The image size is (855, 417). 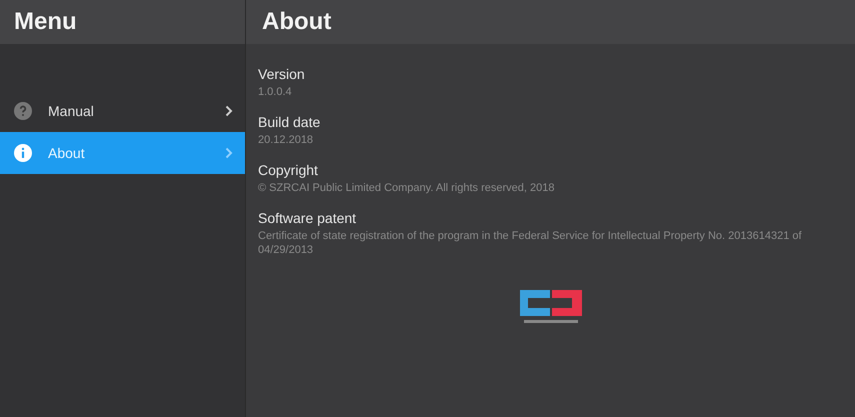 What do you see at coordinates (290, 122) in the screenshot?
I see `field-label: Build date` at bounding box center [290, 122].